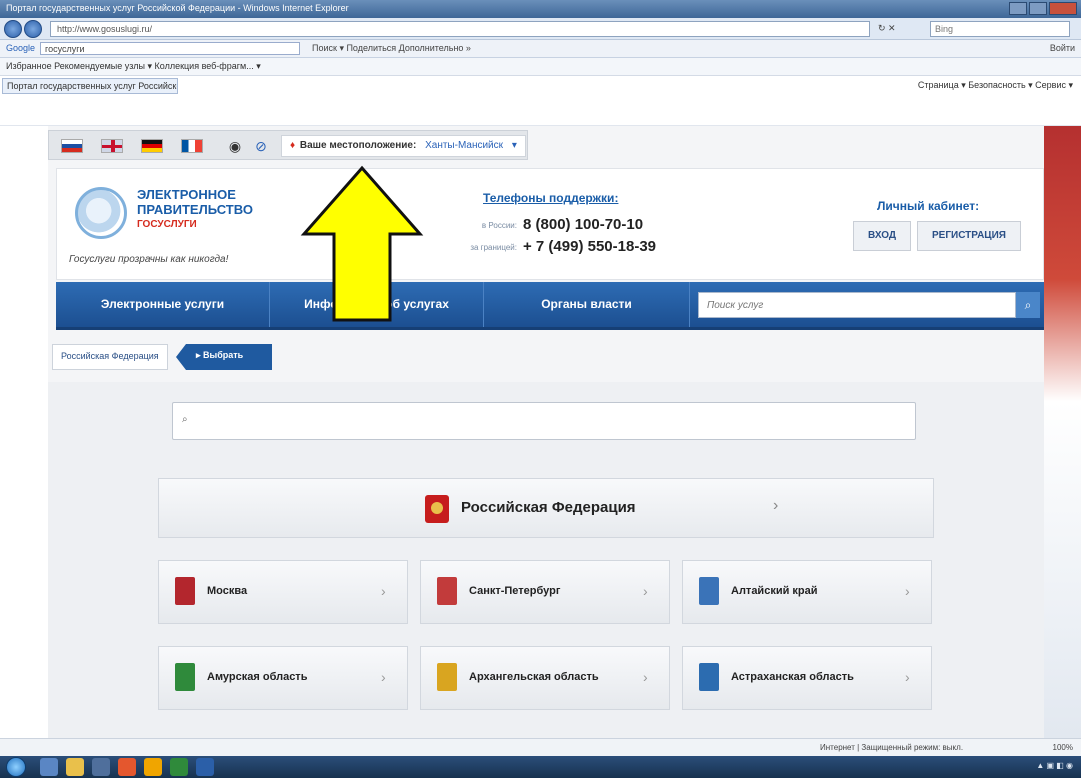 The image size is (1081, 778). What do you see at coordinates (192, 146) in the screenshot?
I see `flag-fr-icon` at bounding box center [192, 146].